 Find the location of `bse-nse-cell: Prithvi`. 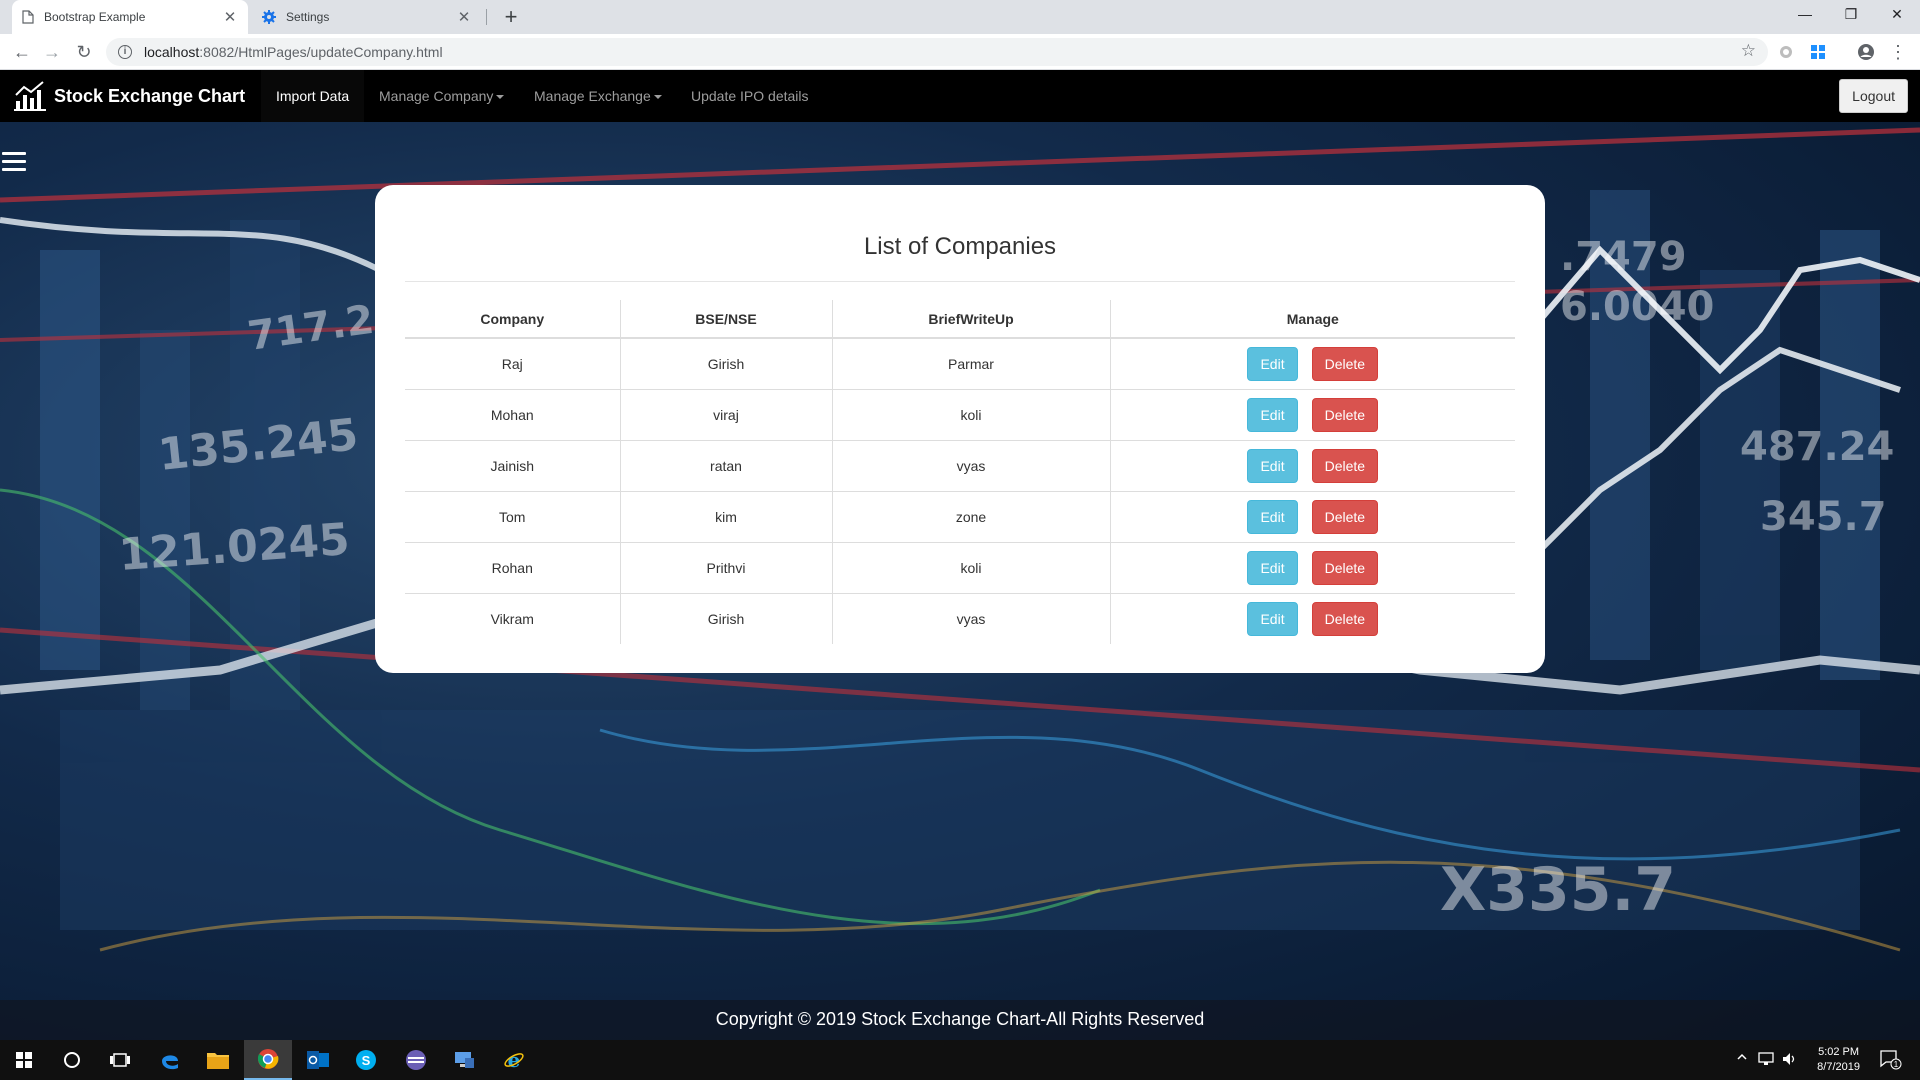

bse-nse-cell: Prithvi is located at coordinates (726, 567).